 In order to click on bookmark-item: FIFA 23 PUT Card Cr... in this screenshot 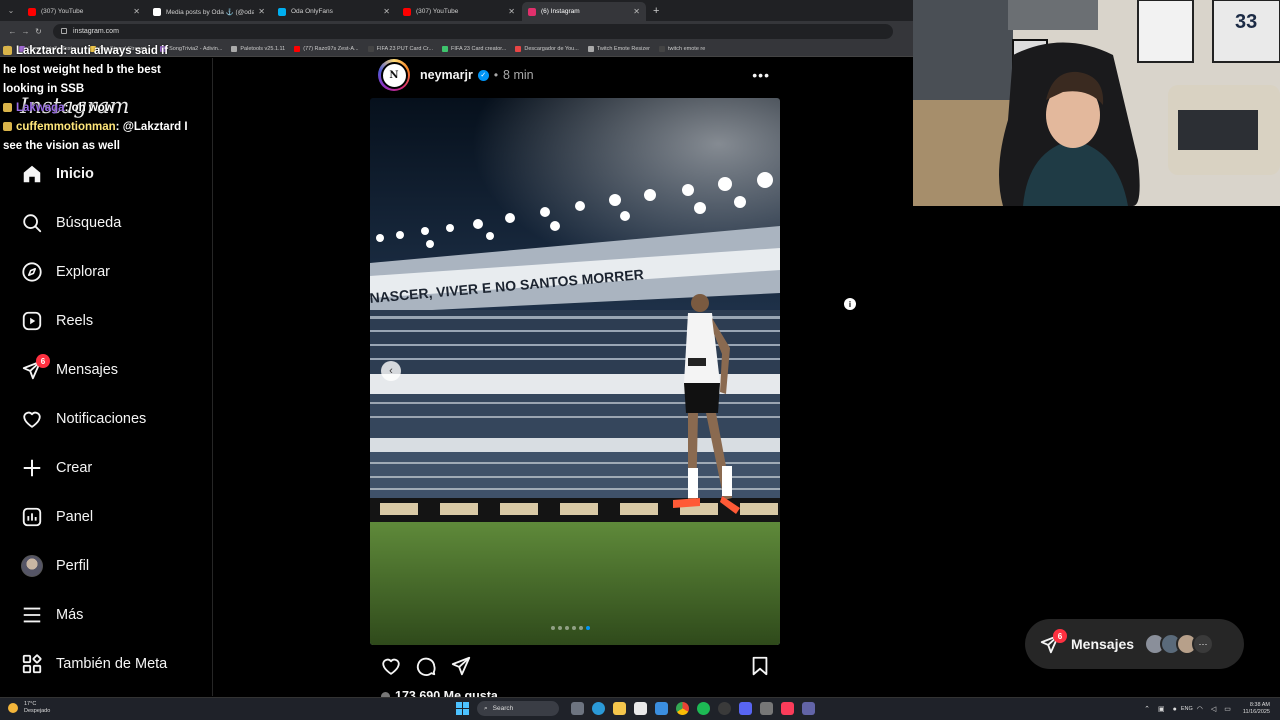, I will do `click(400, 48)`.